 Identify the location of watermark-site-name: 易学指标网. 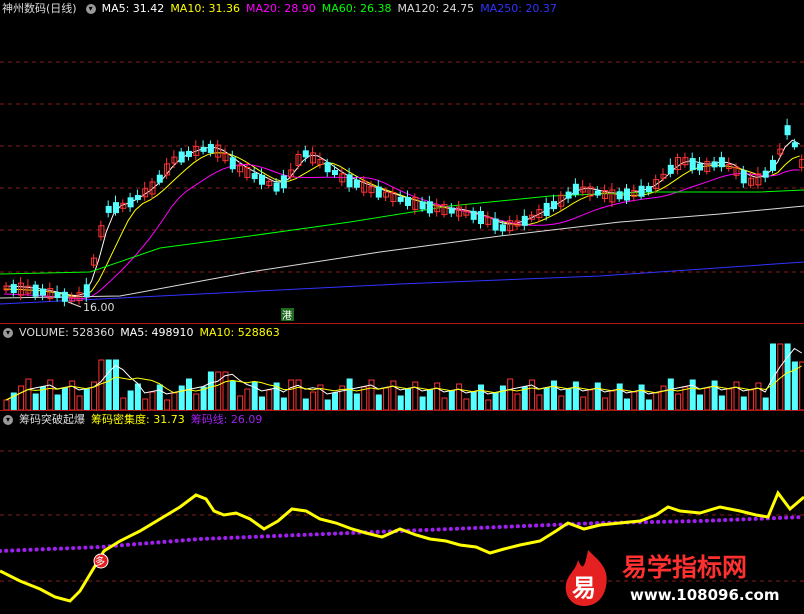
(684, 567).